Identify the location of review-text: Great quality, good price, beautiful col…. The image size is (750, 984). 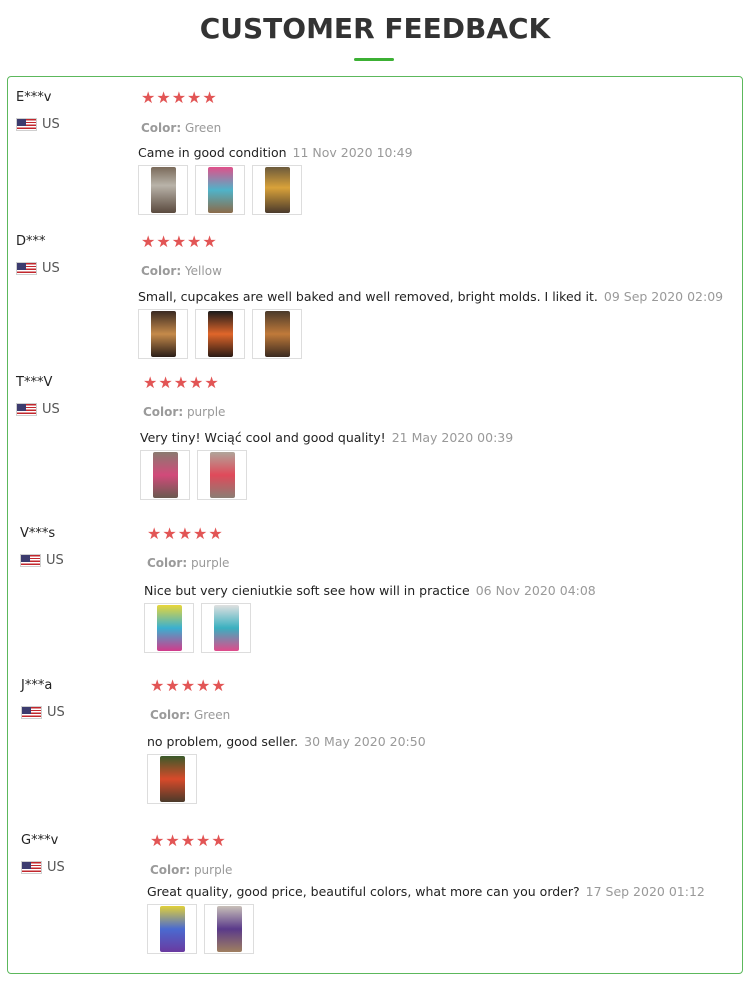
(426, 891).